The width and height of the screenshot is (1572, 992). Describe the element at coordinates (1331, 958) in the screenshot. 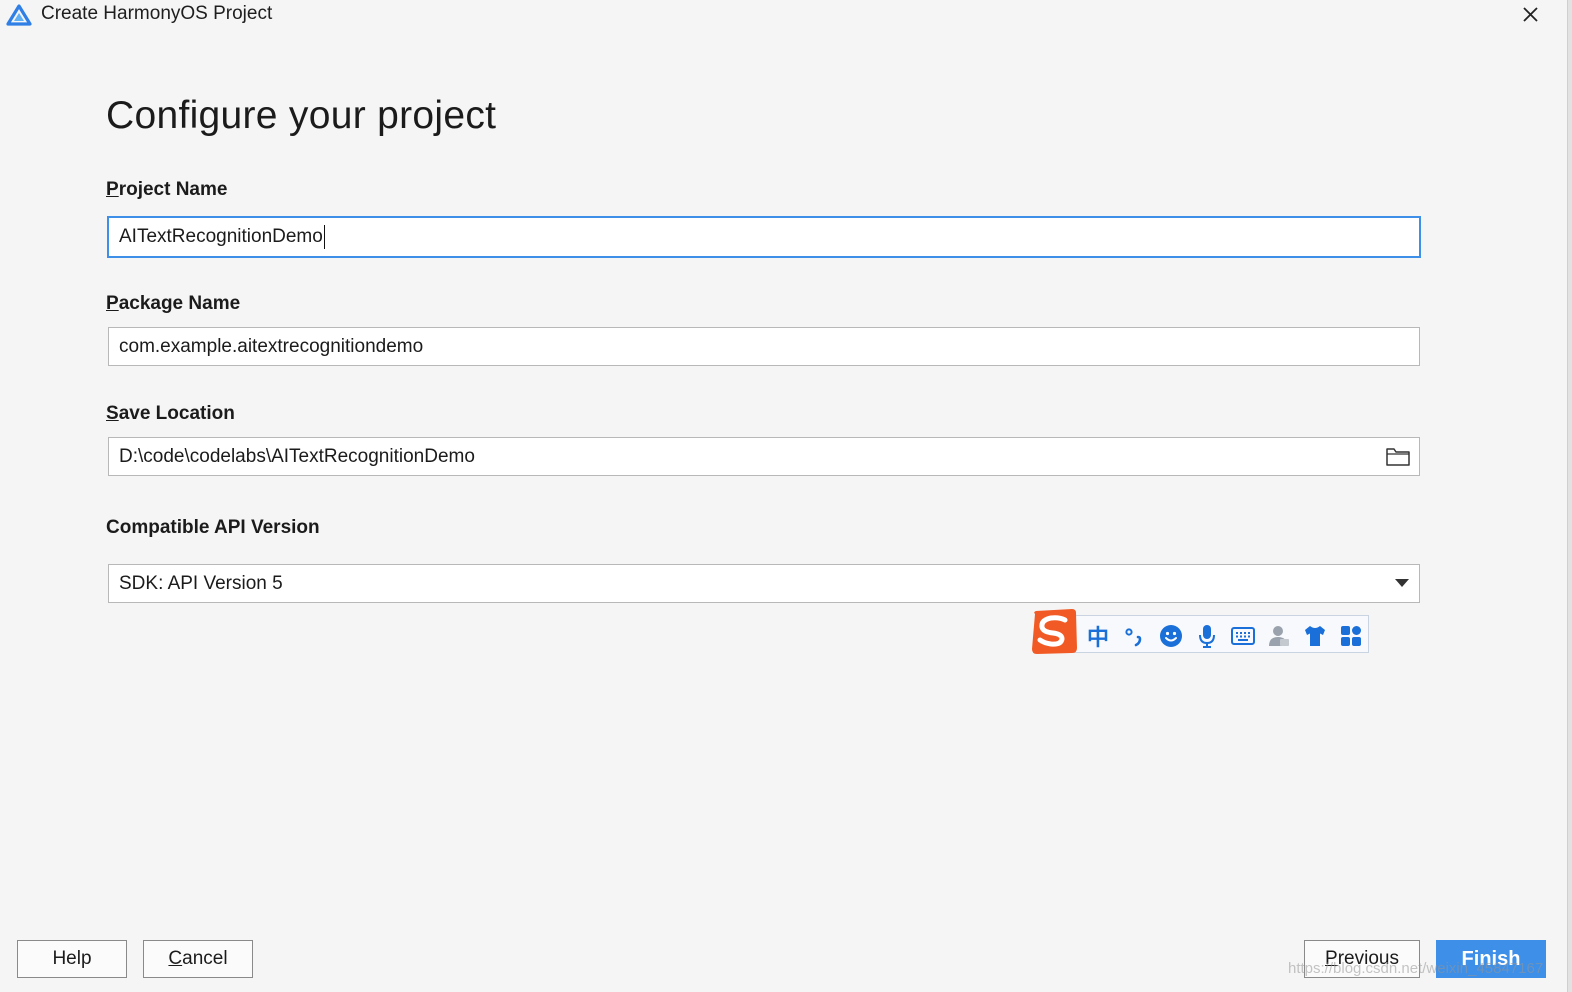

I see `previous-mnemonic: P` at that location.